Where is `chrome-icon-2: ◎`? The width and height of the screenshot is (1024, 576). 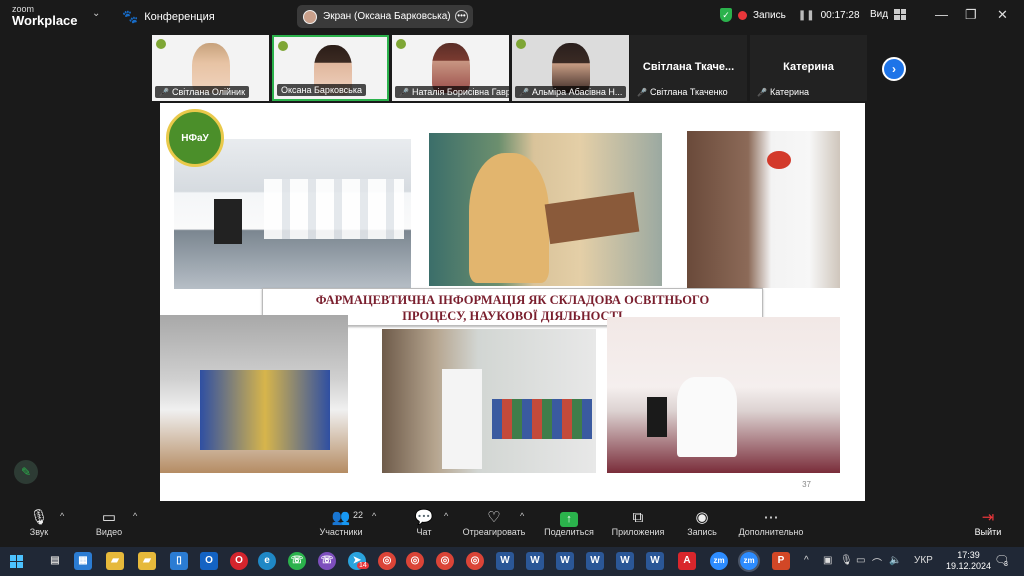
chrome-icon-2: ◎ is located at coordinates (415, 561).